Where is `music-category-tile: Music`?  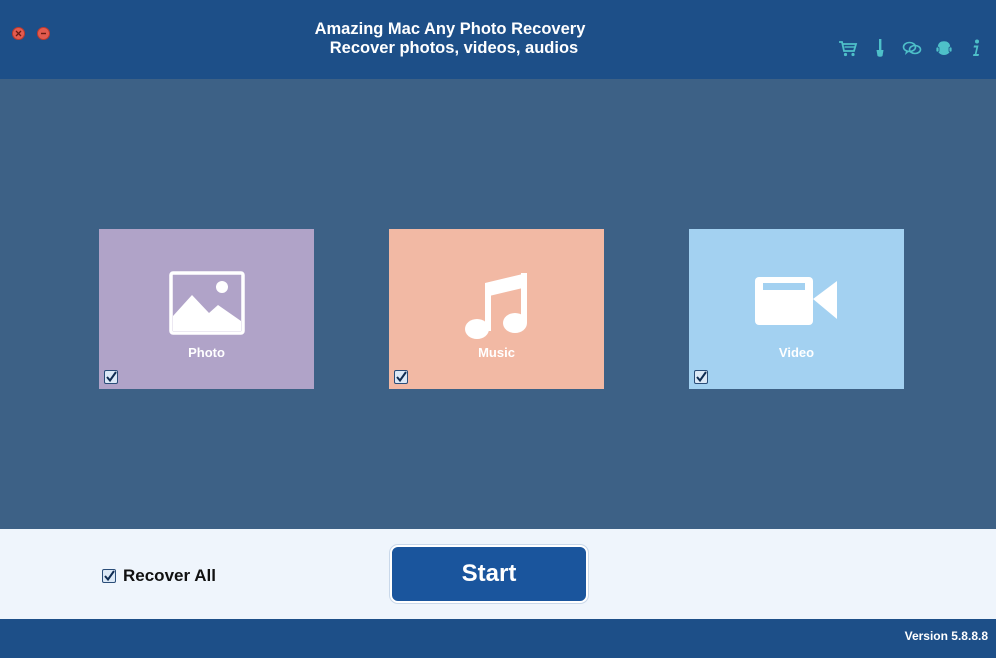 music-category-tile: Music is located at coordinates (496, 309).